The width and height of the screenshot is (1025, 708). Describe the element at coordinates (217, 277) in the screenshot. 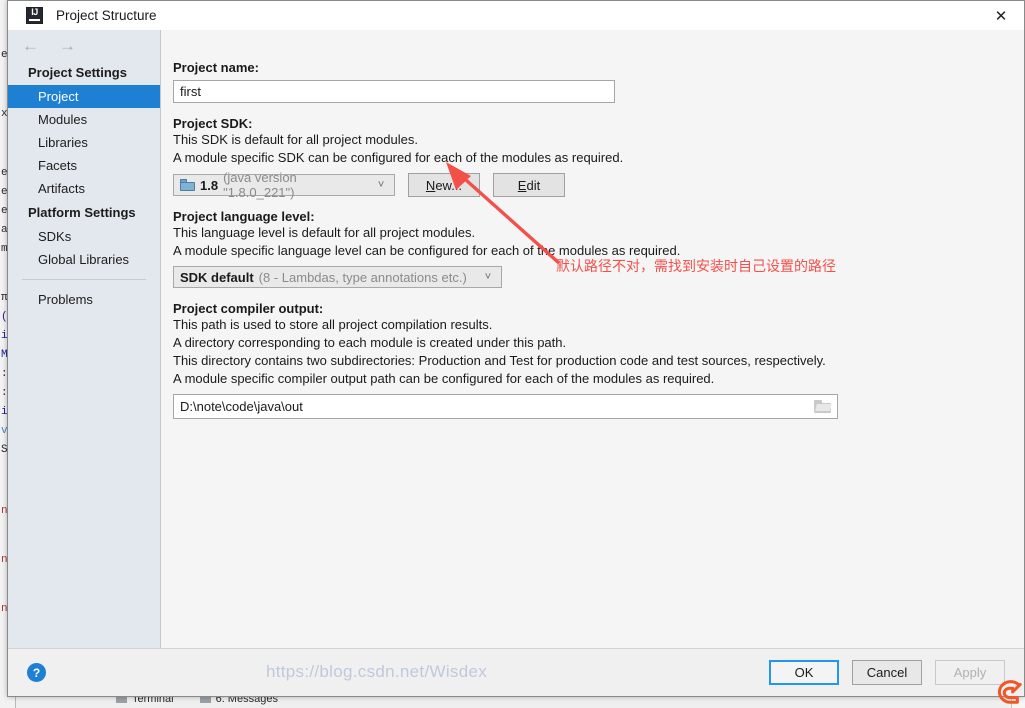

I see `language-level-value: SDK default` at that location.